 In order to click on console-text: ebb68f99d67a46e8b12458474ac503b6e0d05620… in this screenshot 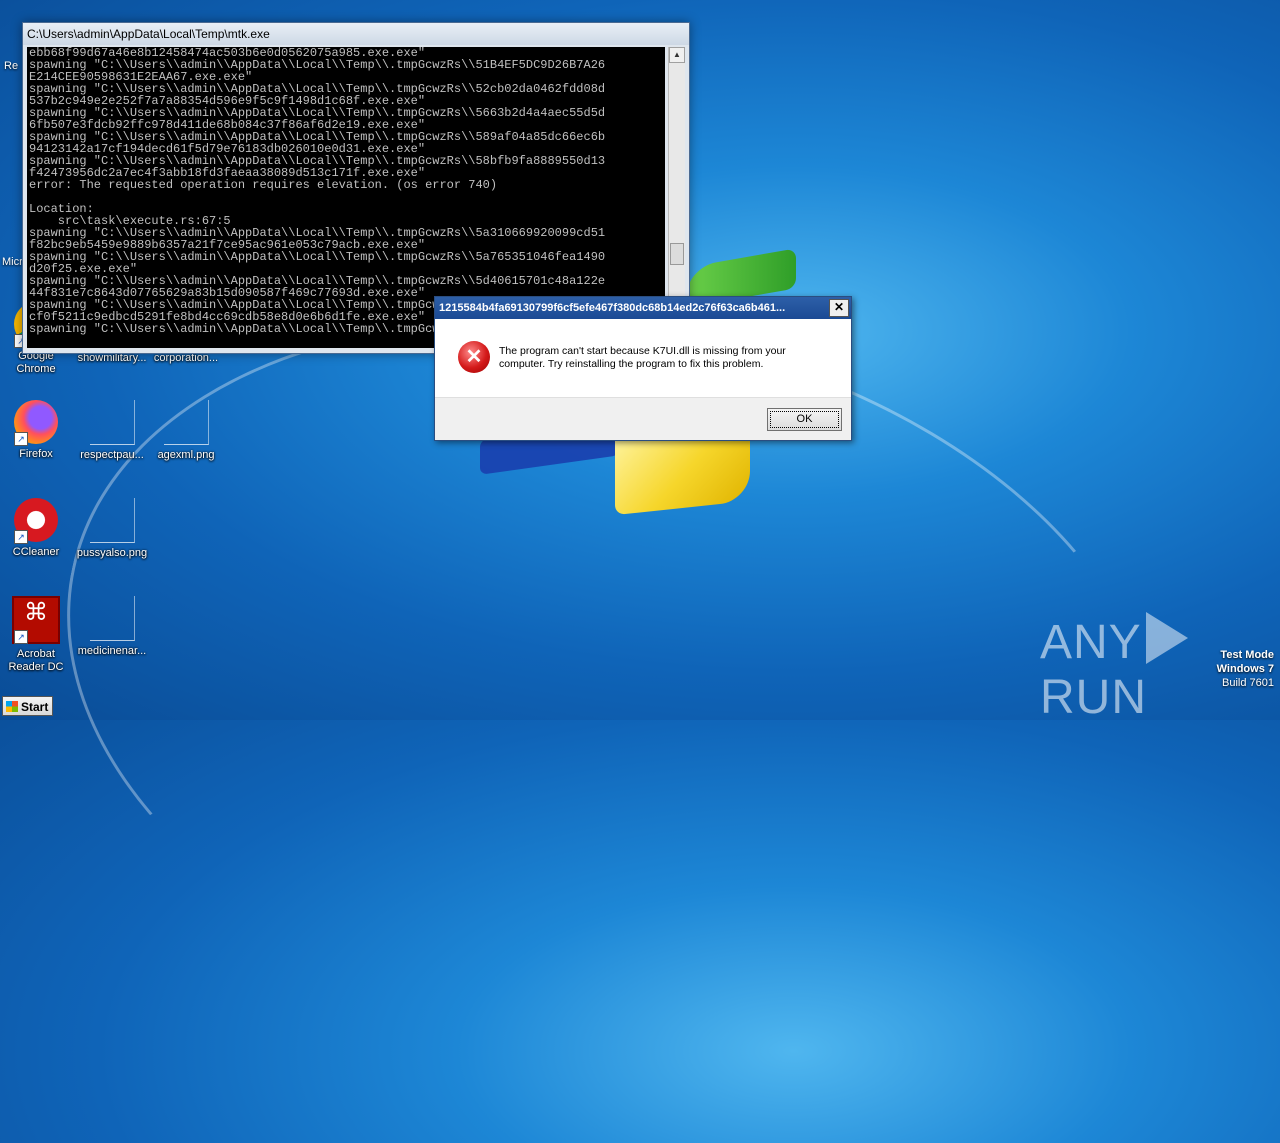, I will do `click(317, 191)`.